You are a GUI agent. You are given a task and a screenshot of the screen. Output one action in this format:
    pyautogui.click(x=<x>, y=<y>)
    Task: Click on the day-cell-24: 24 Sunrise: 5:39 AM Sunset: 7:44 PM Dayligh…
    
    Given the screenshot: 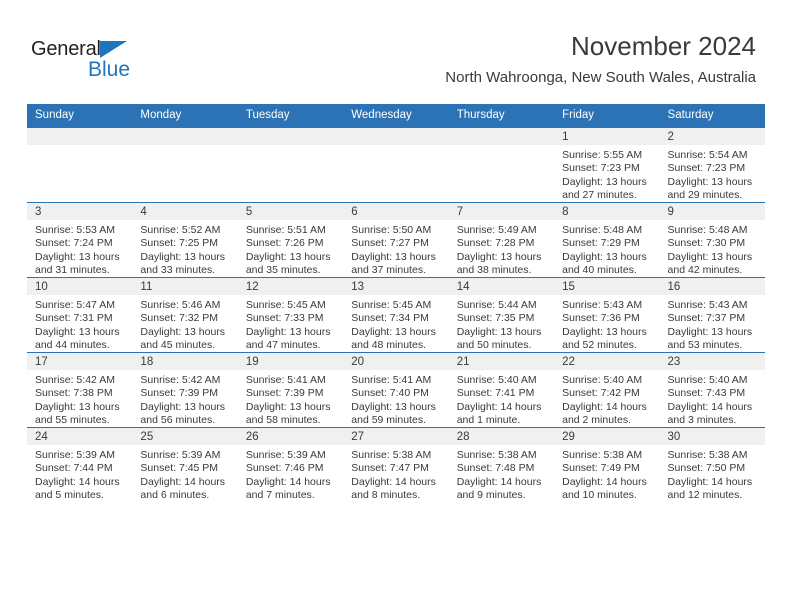 What is the action you would take?
    pyautogui.click(x=80, y=465)
    